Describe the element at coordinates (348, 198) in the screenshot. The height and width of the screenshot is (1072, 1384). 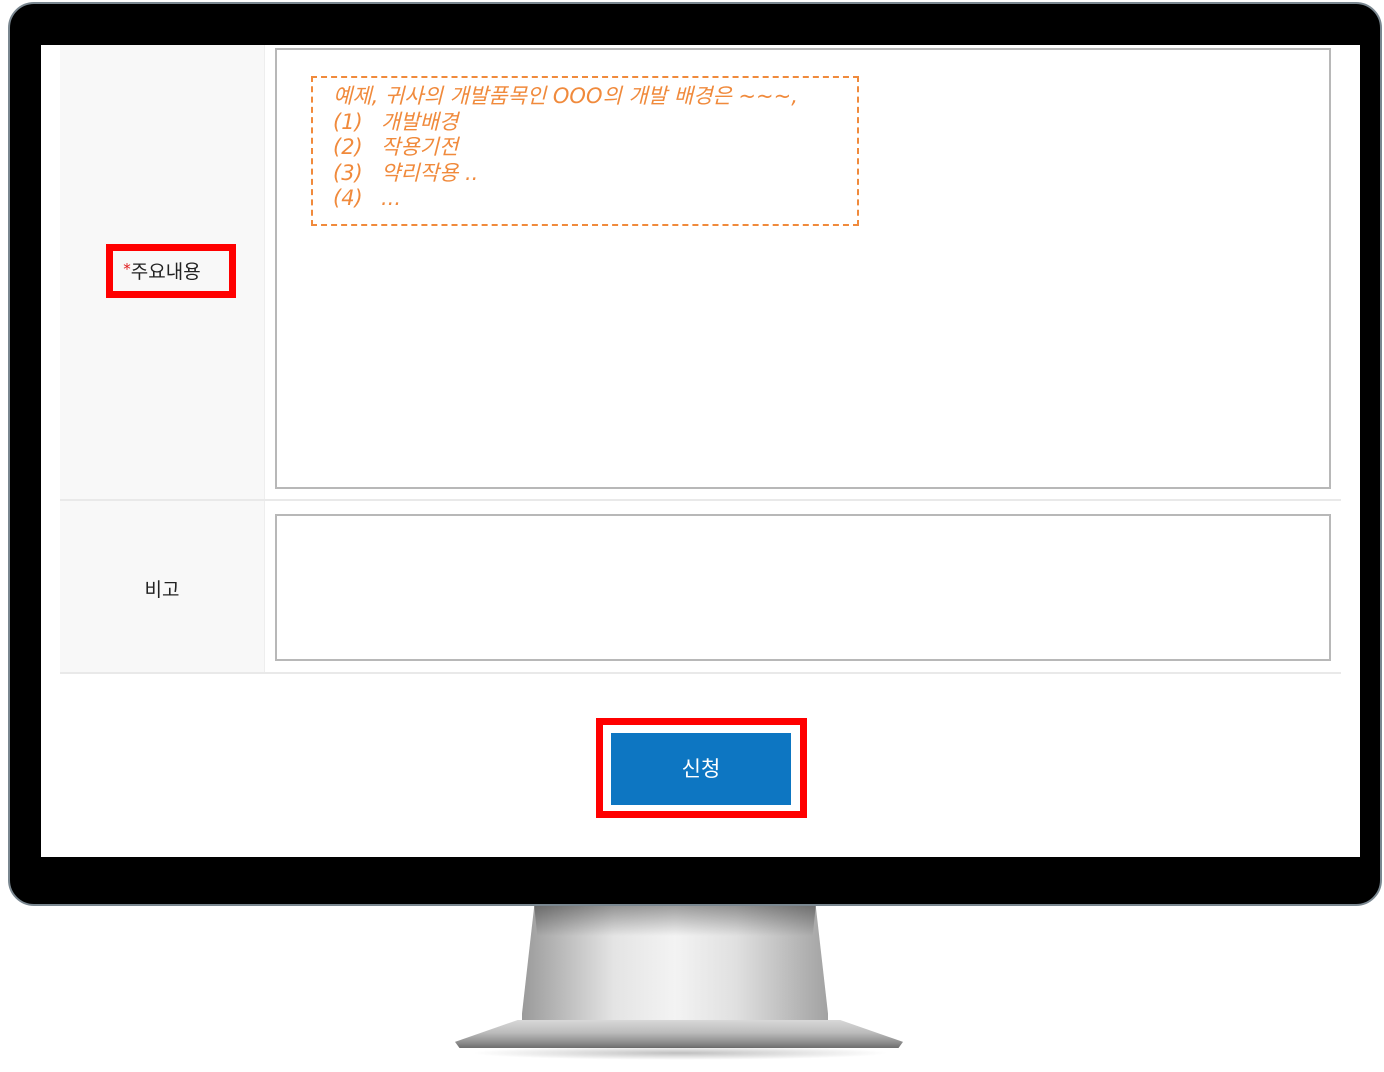
I see `placeholder-line-num: (4)` at that location.